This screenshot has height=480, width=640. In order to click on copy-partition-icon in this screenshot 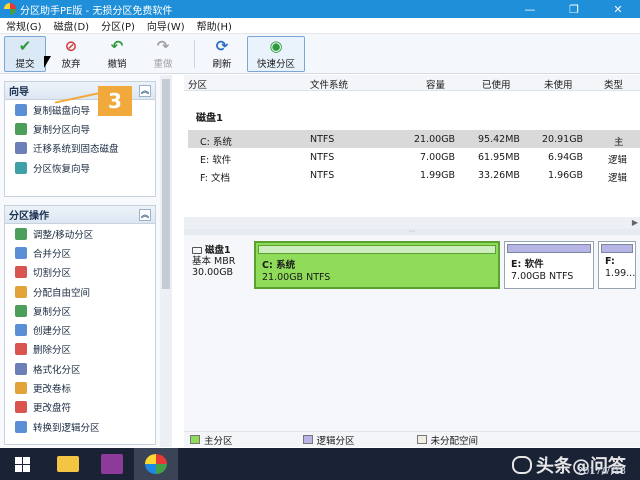, I will do `click(21, 128)`.